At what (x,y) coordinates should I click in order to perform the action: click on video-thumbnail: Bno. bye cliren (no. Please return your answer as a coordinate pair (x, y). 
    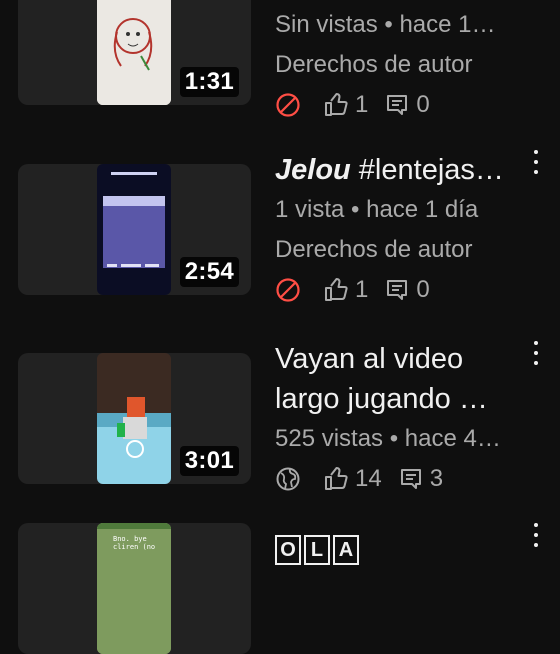
    Looking at the image, I should click on (134, 588).